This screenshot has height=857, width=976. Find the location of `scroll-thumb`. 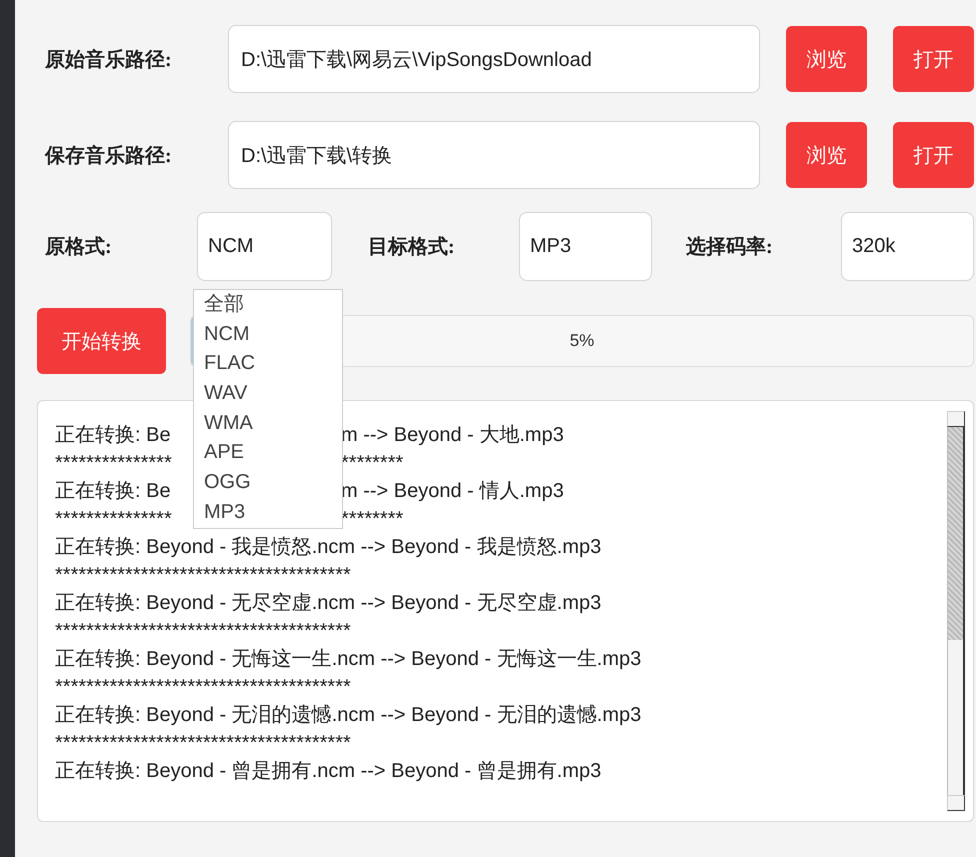

scroll-thumb is located at coordinates (955, 533).